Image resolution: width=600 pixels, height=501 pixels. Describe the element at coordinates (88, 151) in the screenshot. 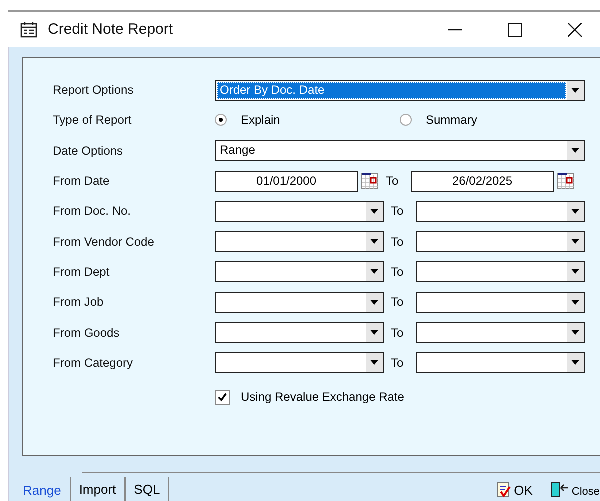

I see `field-label: Date Options` at that location.